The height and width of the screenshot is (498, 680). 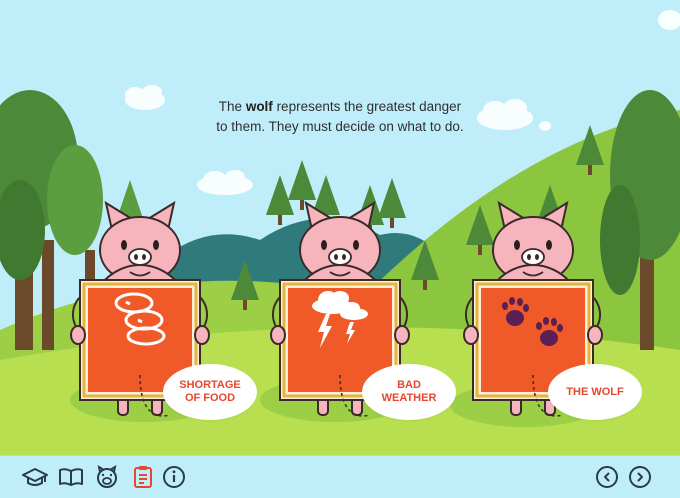 What do you see at coordinates (210, 385) in the screenshot?
I see `choice-label-line1: SHORTAGE` at bounding box center [210, 385].